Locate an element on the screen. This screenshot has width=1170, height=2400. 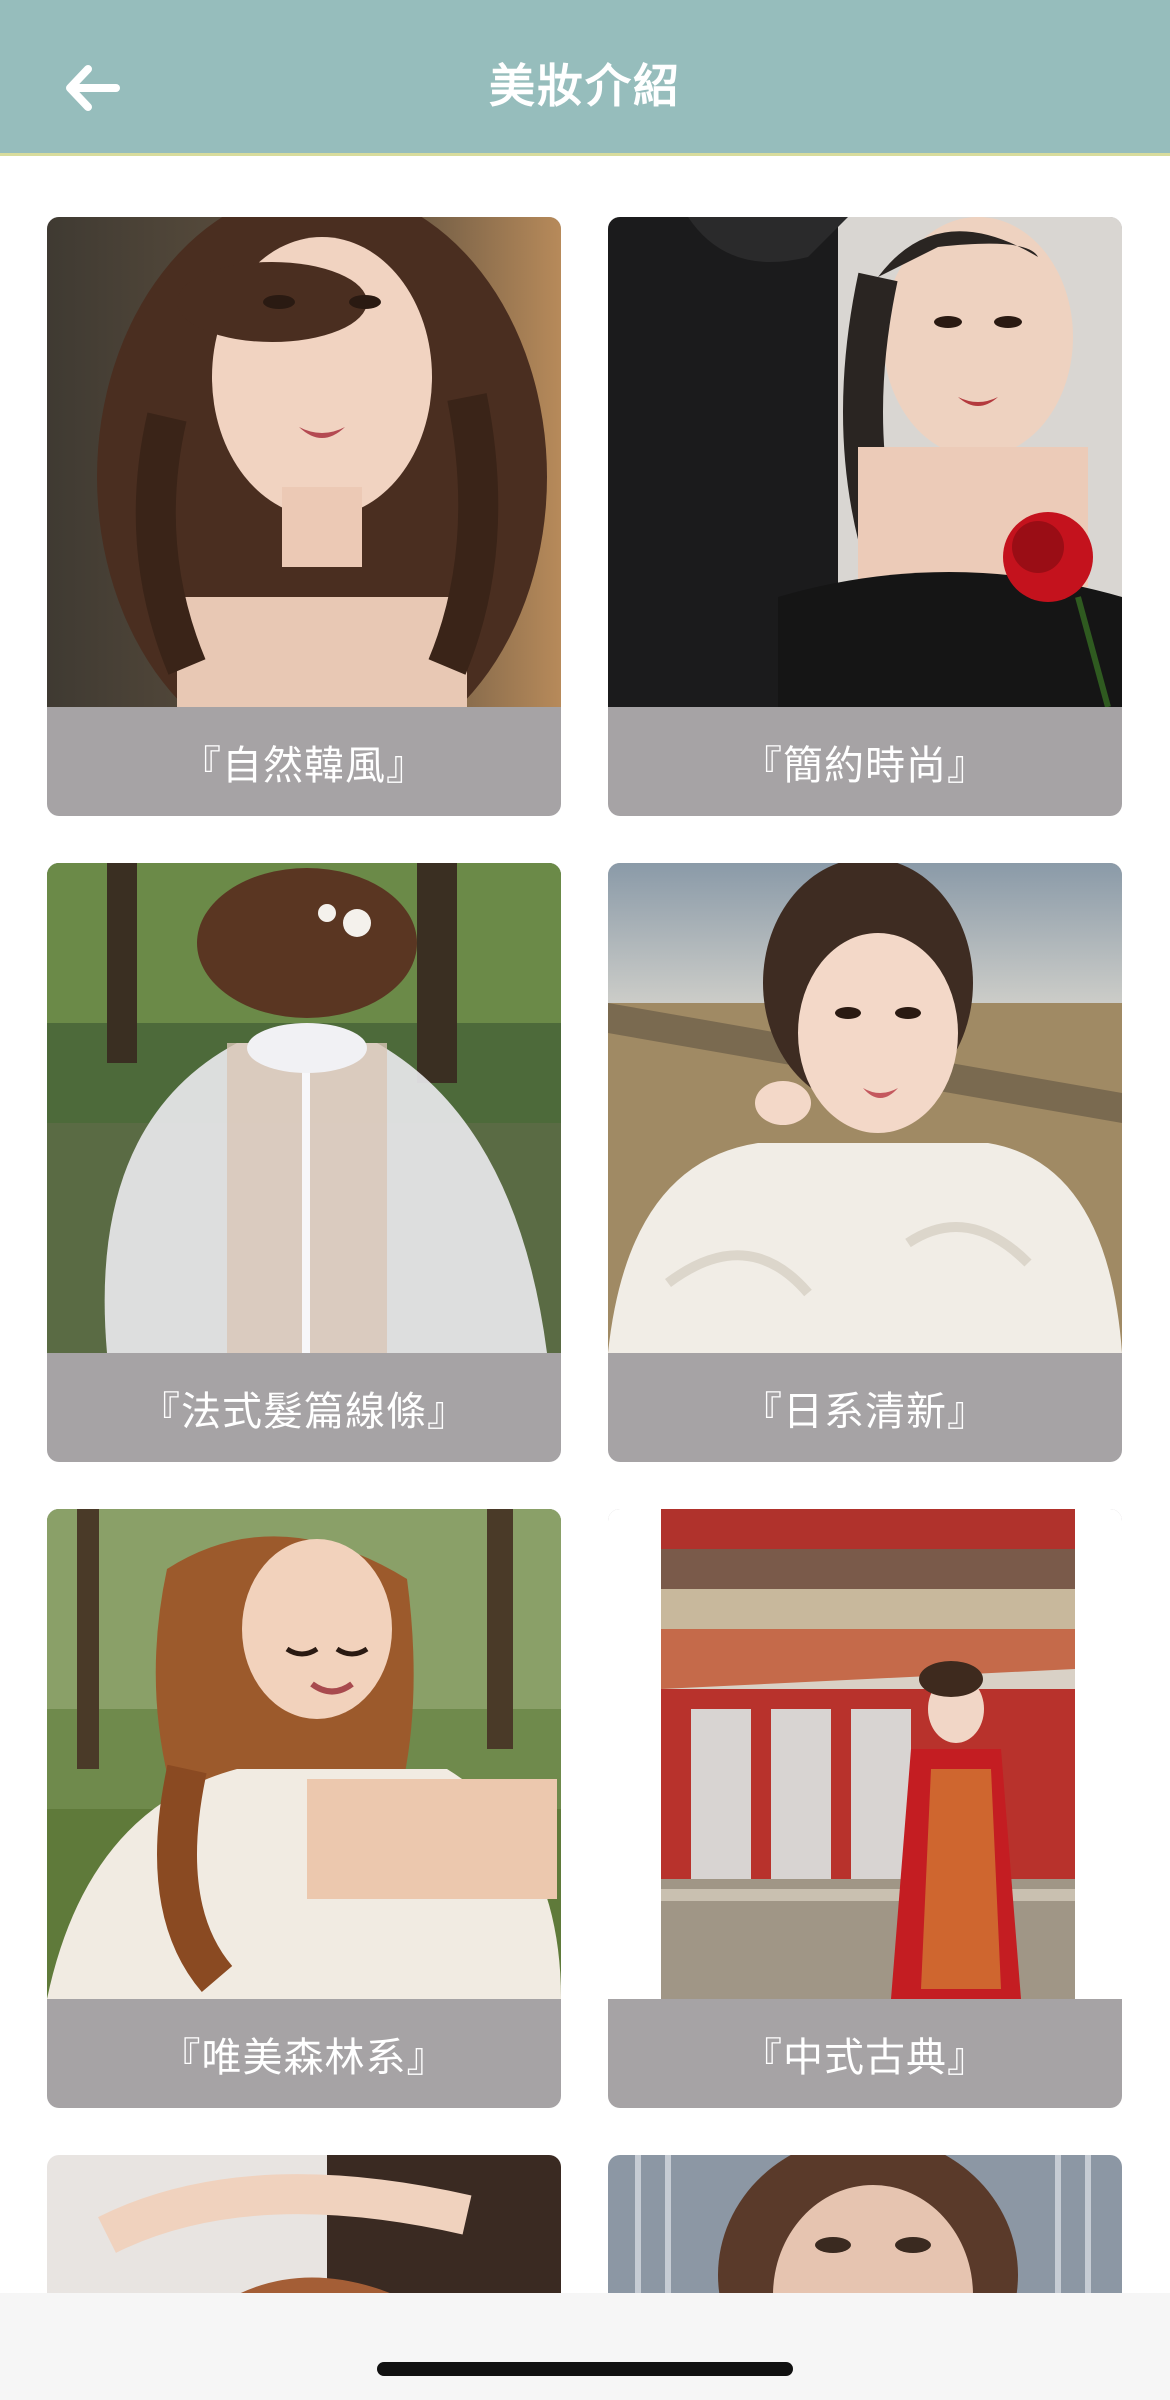
app-header: 美妝介紹 is located at coordinates (585, 78).